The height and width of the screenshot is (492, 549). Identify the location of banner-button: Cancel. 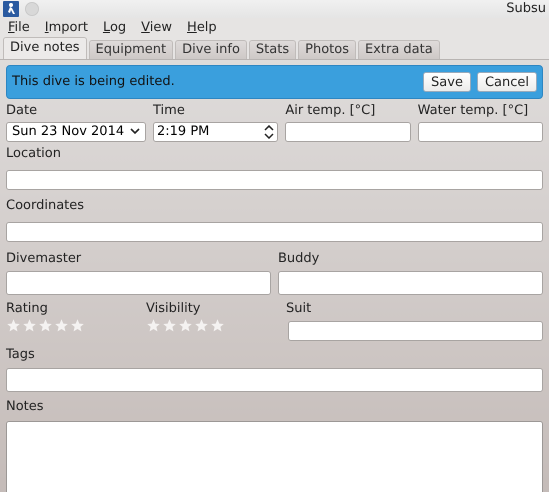
(506, 82).